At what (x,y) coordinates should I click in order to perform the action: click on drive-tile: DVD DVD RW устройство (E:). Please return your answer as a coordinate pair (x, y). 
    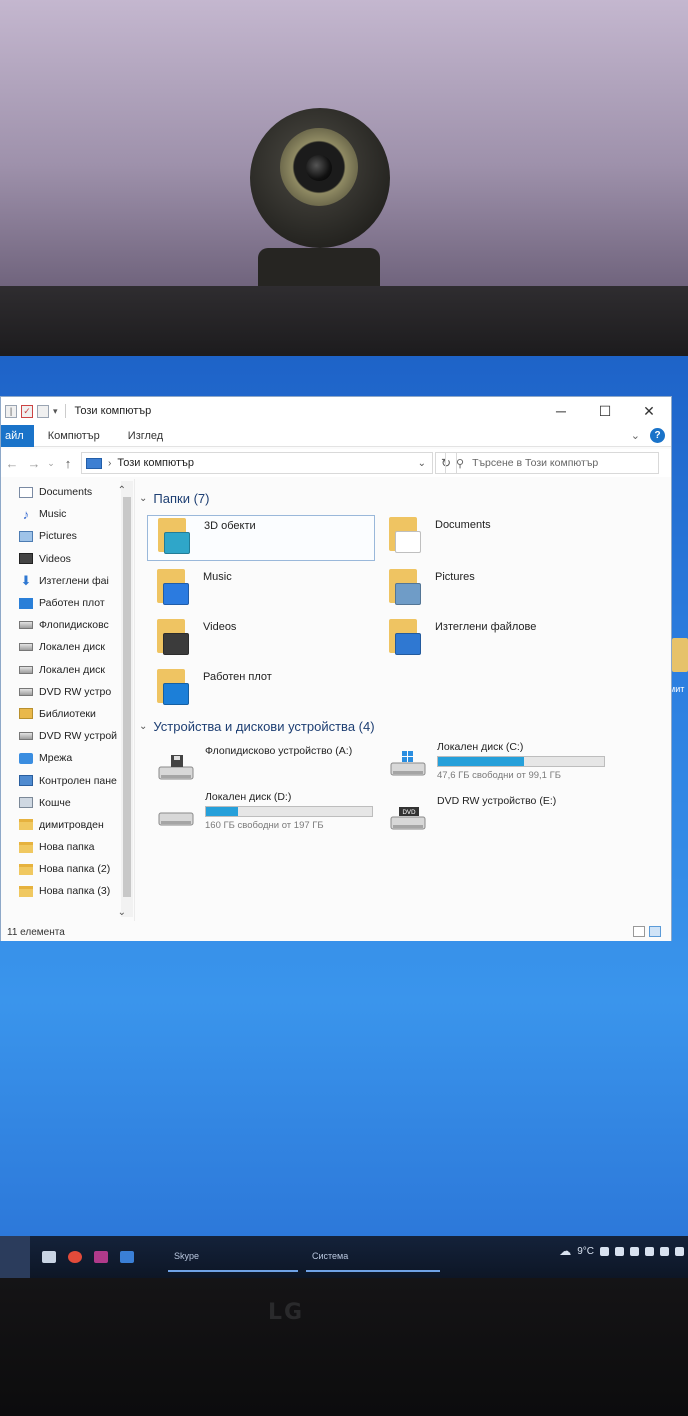
    Looking at the image, I should click on (494, 818).